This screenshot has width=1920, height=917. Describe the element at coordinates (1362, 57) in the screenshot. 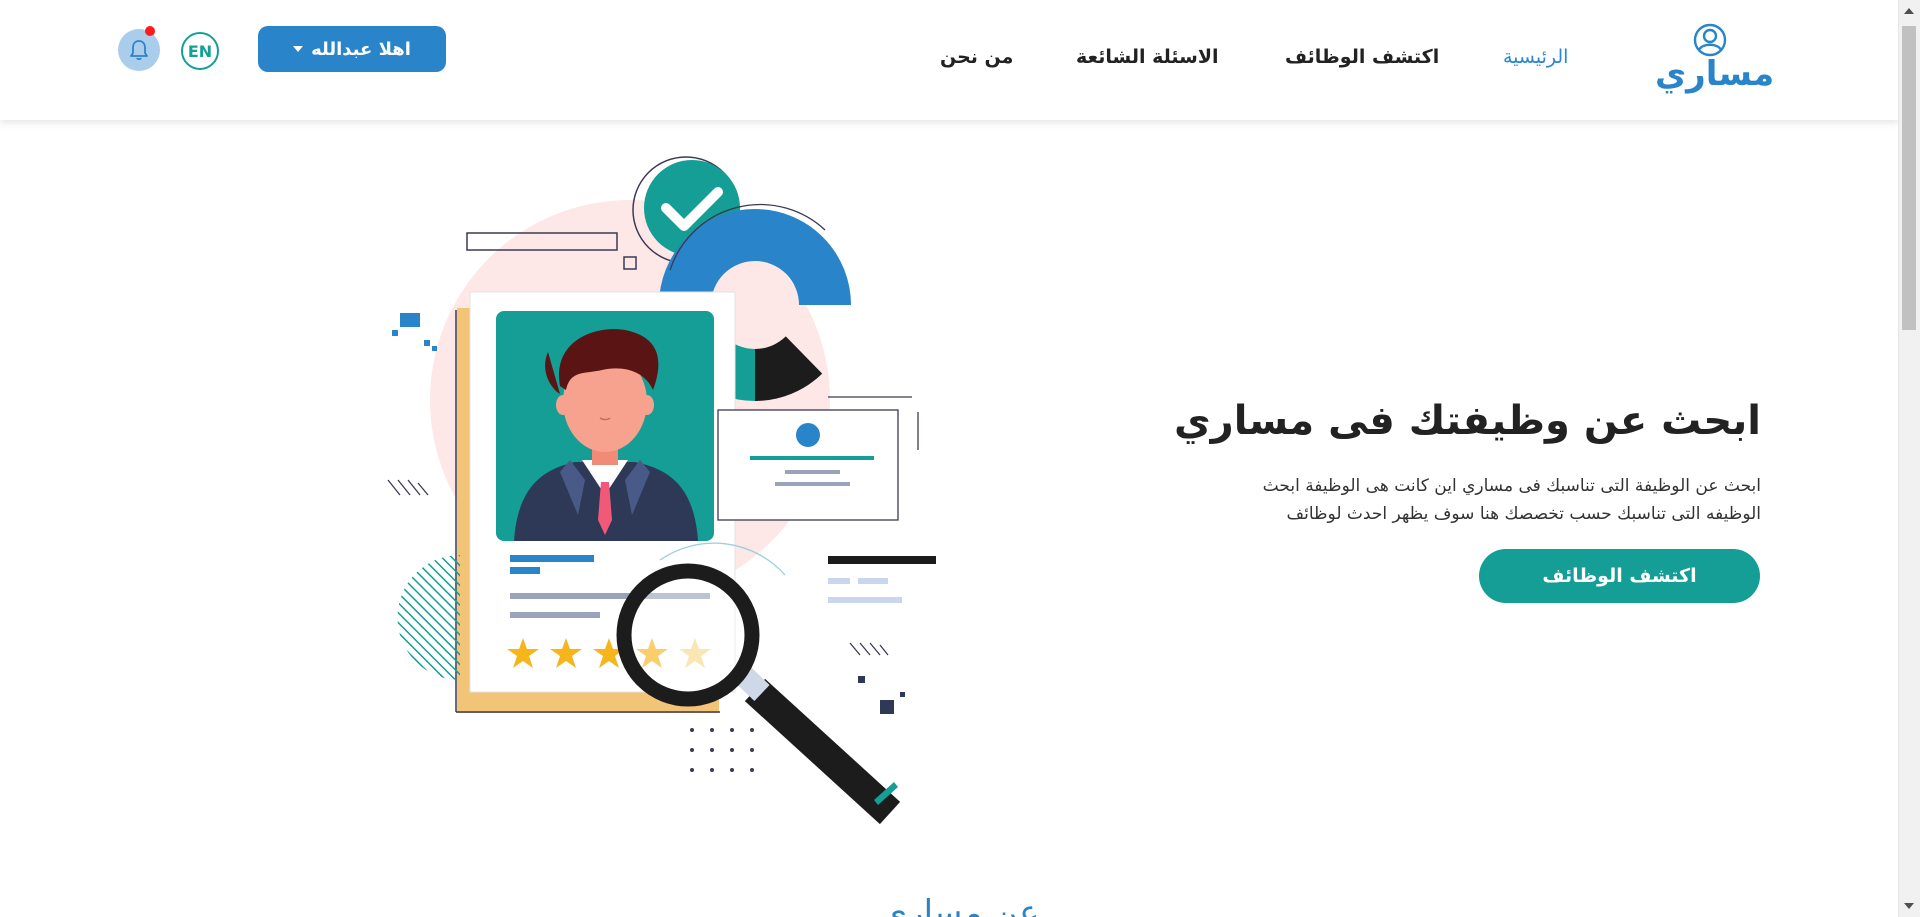

I see `nav-discover-jobs: اكتشف الوظائف` at that location.